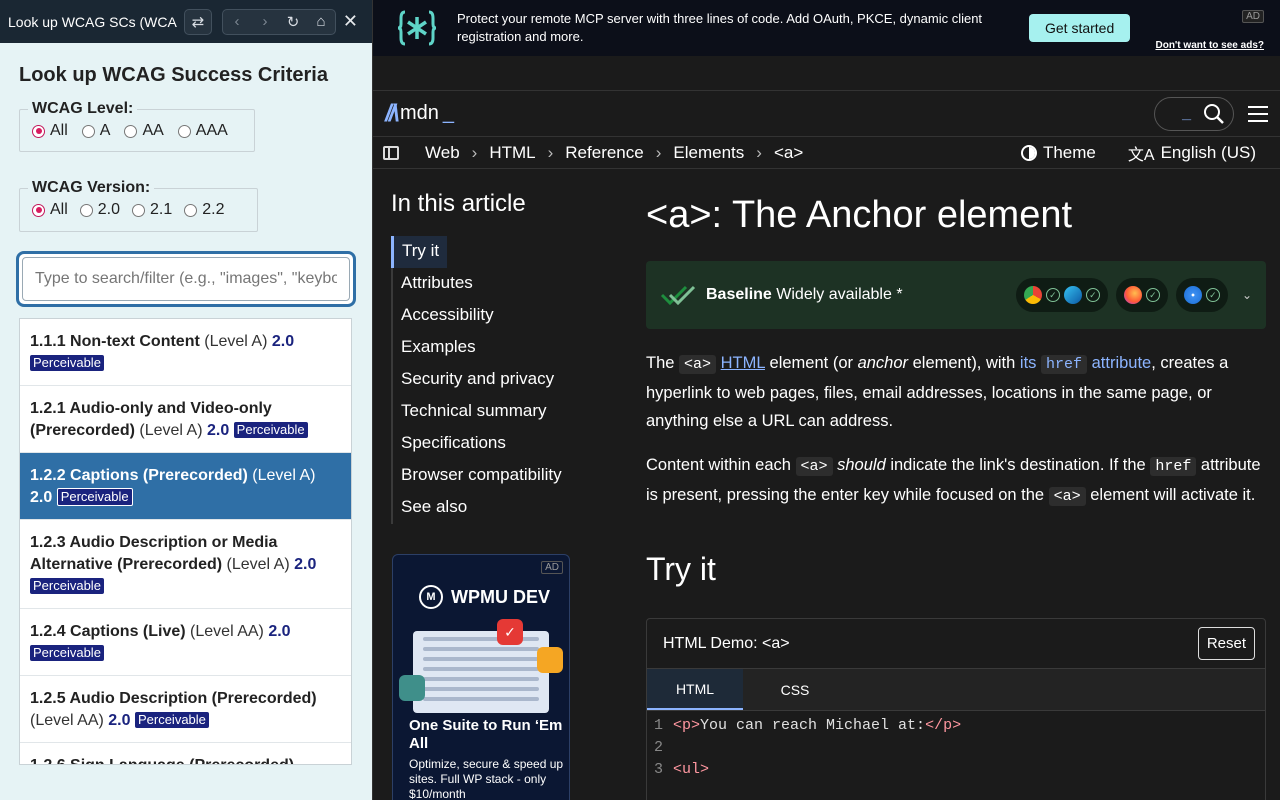 The image size is (1280, 800). Describe the element at coordinates (492, 444) in the screenshot. I see `toc-item-specifications: Specifications` at that location.